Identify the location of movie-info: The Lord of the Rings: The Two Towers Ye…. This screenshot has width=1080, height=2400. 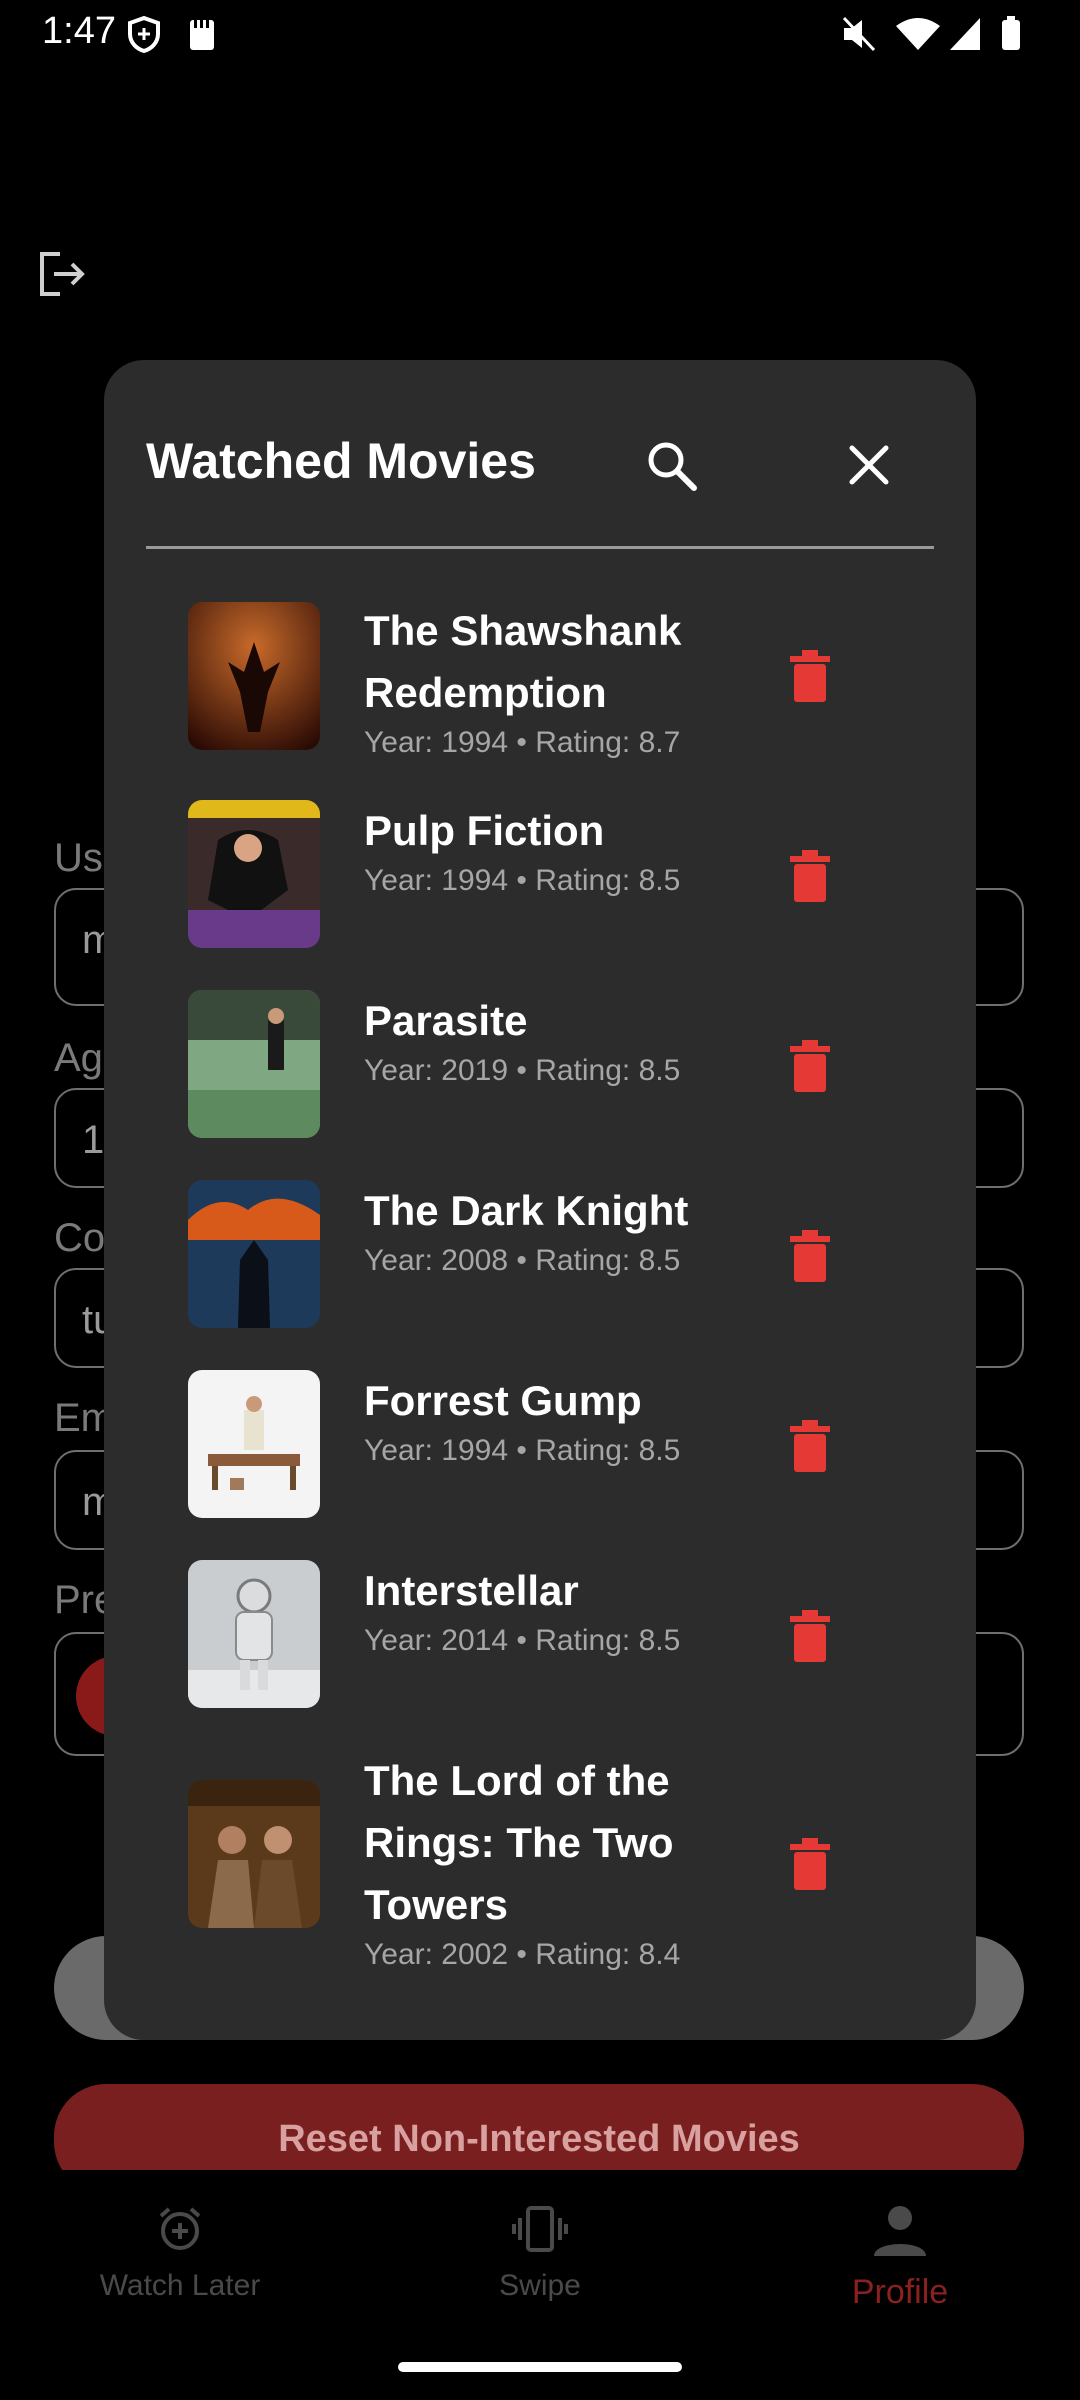
(544, 1861).